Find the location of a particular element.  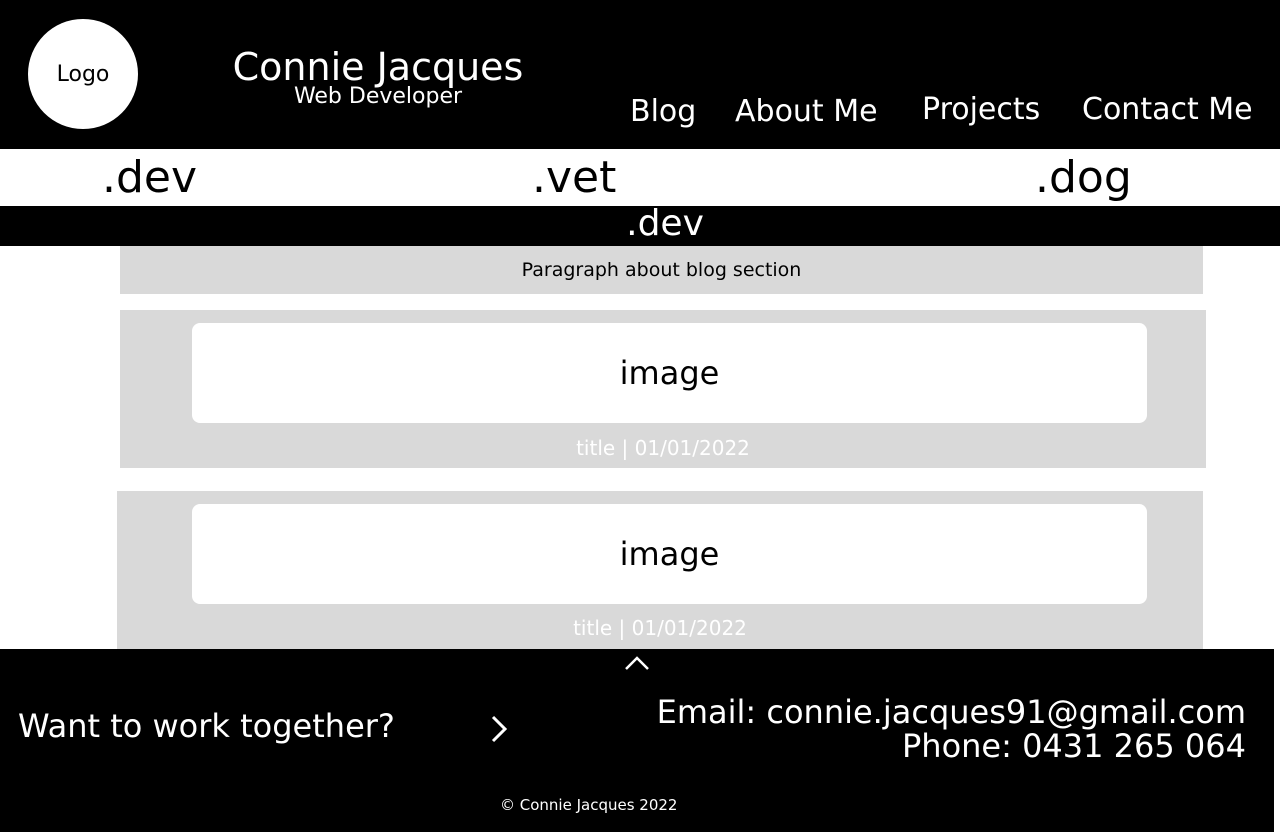

blog-intro-text: Paragraph about blog section is located at coordinates (661, 270).